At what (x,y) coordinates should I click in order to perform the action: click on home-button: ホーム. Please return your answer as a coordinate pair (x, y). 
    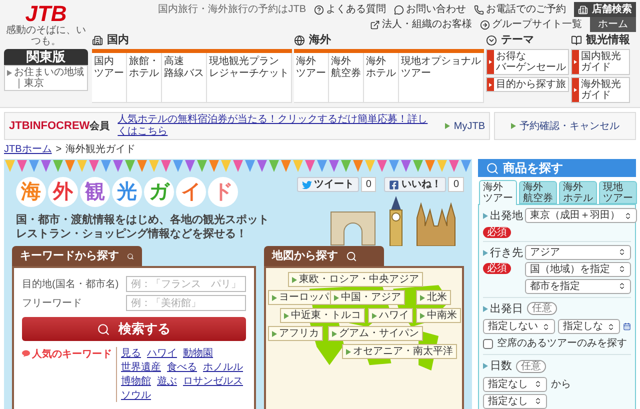
    Looking at the image, I should click on (613, 24).